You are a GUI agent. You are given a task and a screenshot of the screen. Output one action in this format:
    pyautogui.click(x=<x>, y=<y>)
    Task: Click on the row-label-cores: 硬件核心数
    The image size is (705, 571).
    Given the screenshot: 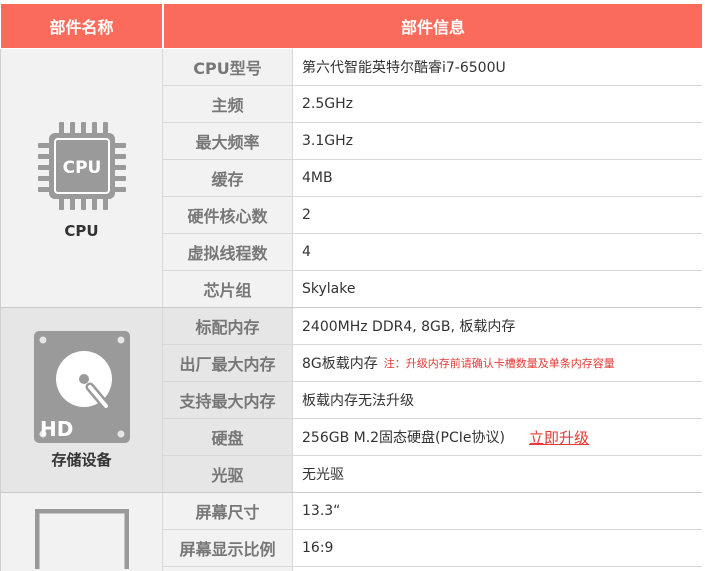 What is the action you would take?
    pyautogui.click(x=227, y=216)
    